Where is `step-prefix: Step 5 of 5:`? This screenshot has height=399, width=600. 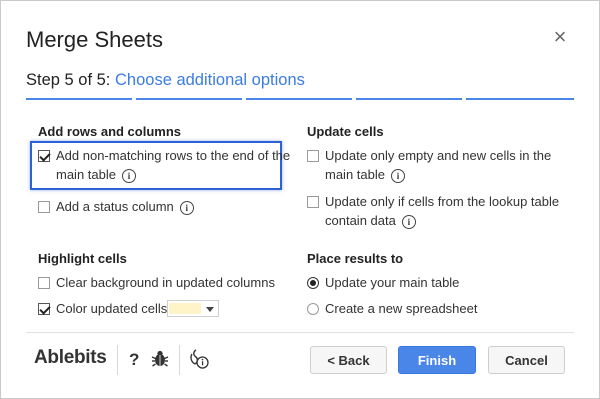 step-prefix: Step 5 of 5: is located at coordinates (68, 80).